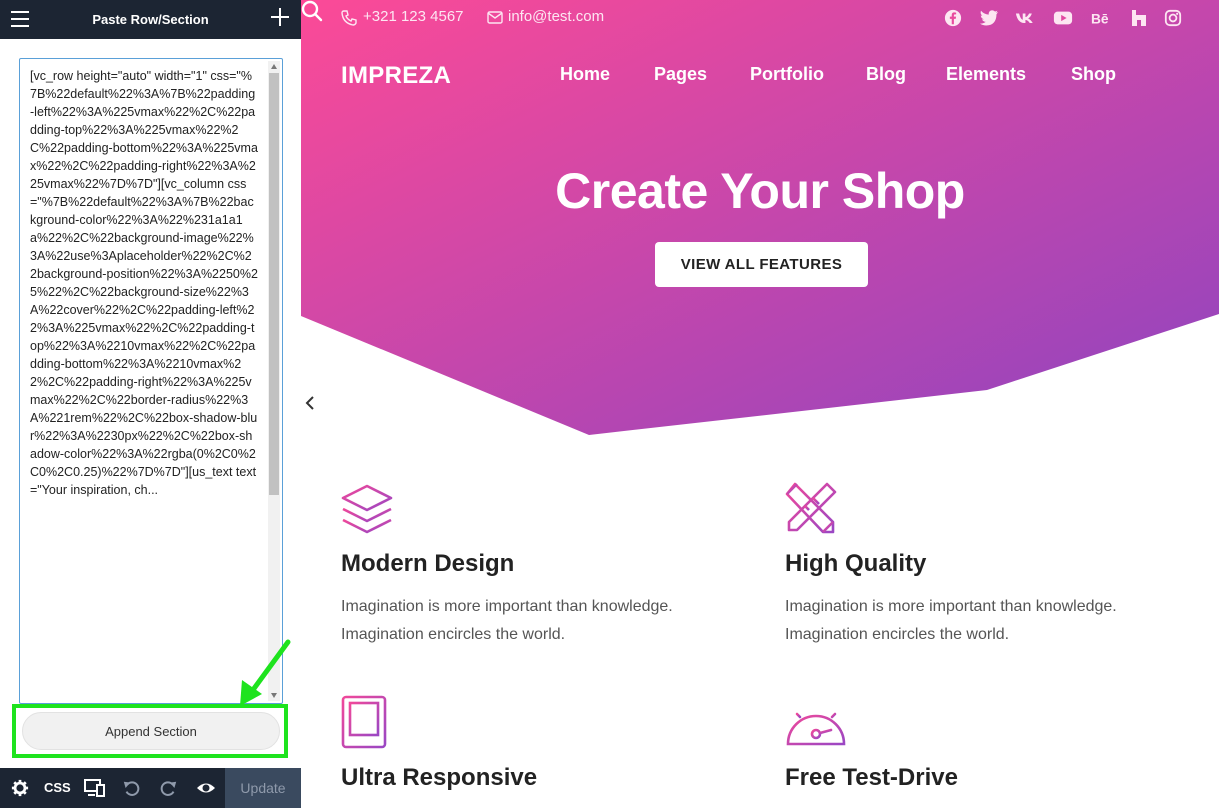  I want to click on undo-icon, so click(131, 788).